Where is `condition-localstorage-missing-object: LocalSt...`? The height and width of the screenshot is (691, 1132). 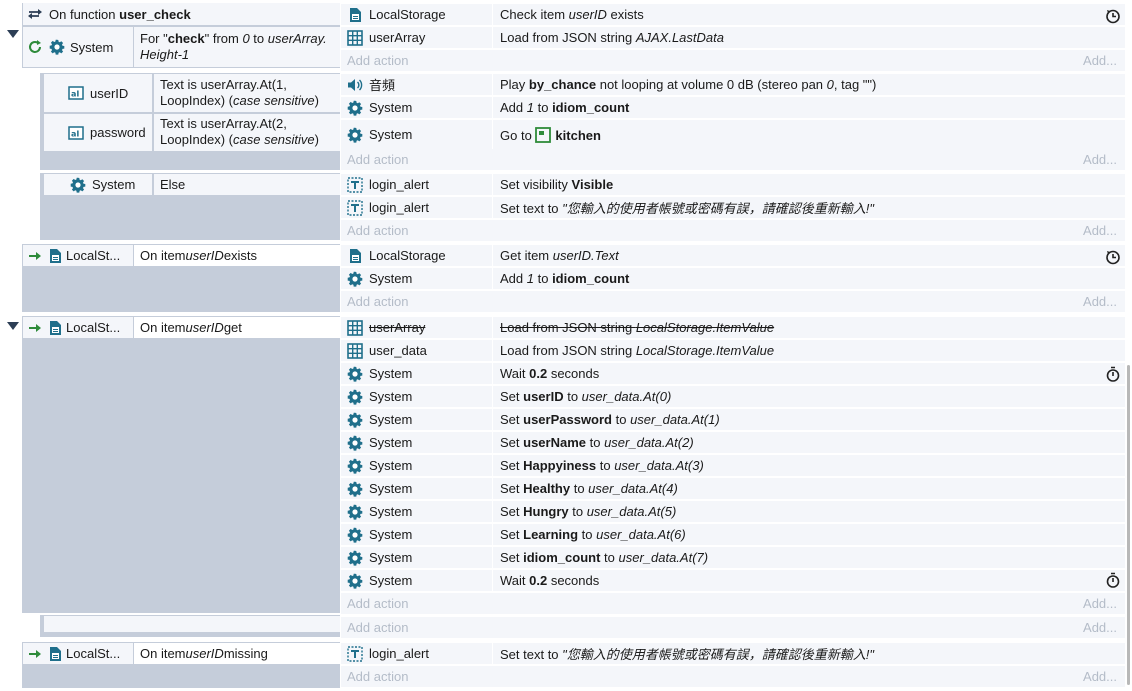 condition-localstorage-missing-object: LocalSt... is located at coordinates (78, 653).